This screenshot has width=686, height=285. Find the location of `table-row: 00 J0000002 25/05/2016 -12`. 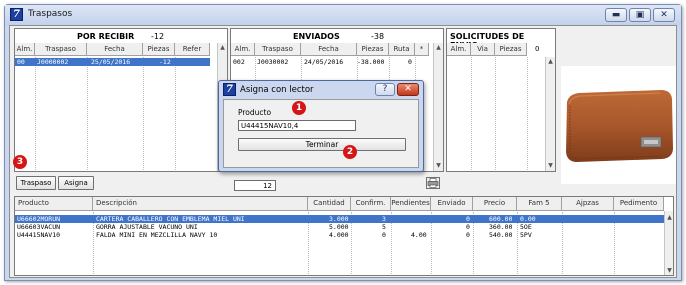

table-row: 00 J0000002 25/05/2016 -12 is located at coordinates (112, 62).